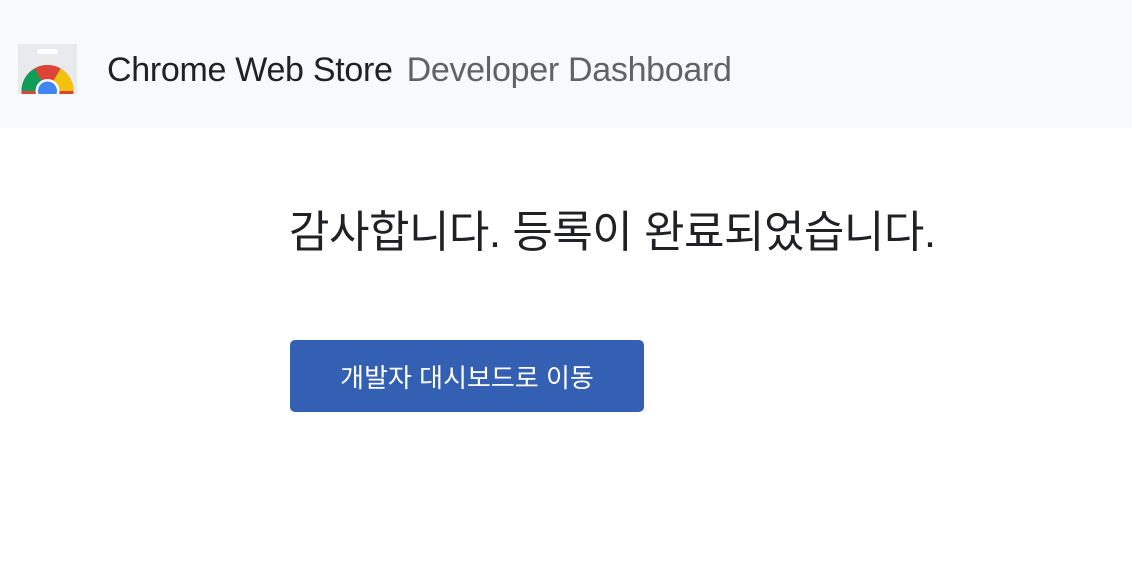 The image size is (1132, 568). I want to click on go-to-dashboard-button: 개발자 대시보드로 이동, so click(467, 376).